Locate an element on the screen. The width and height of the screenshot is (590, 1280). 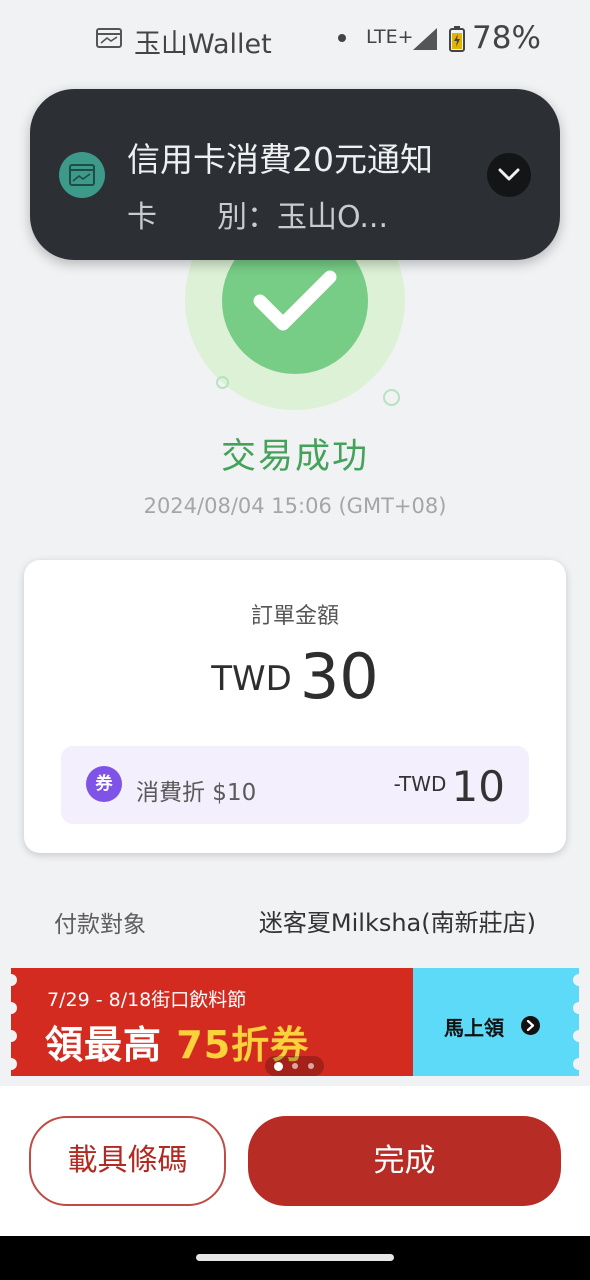
status-bar: 玉山Wallet LTE+ 78% is located at coordinates (295, 40).